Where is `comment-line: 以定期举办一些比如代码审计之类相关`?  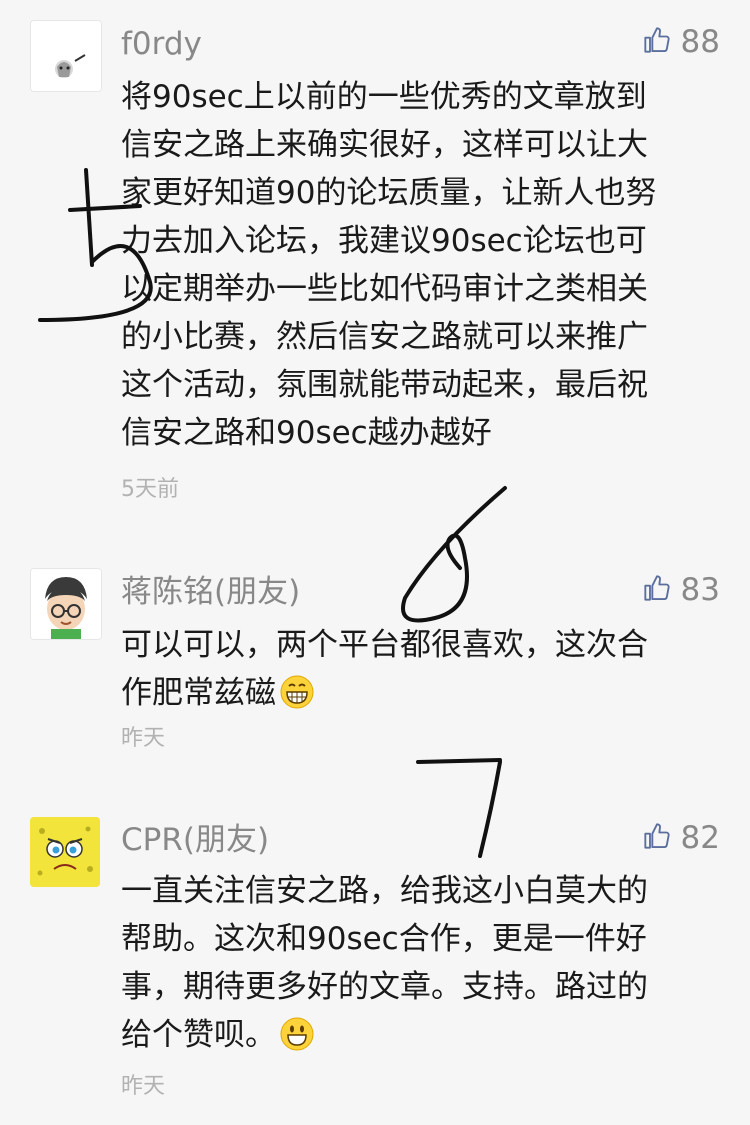
comment-line: 以定期举办一些比如代码审计之类相关 is located at coordinates (384, 289).